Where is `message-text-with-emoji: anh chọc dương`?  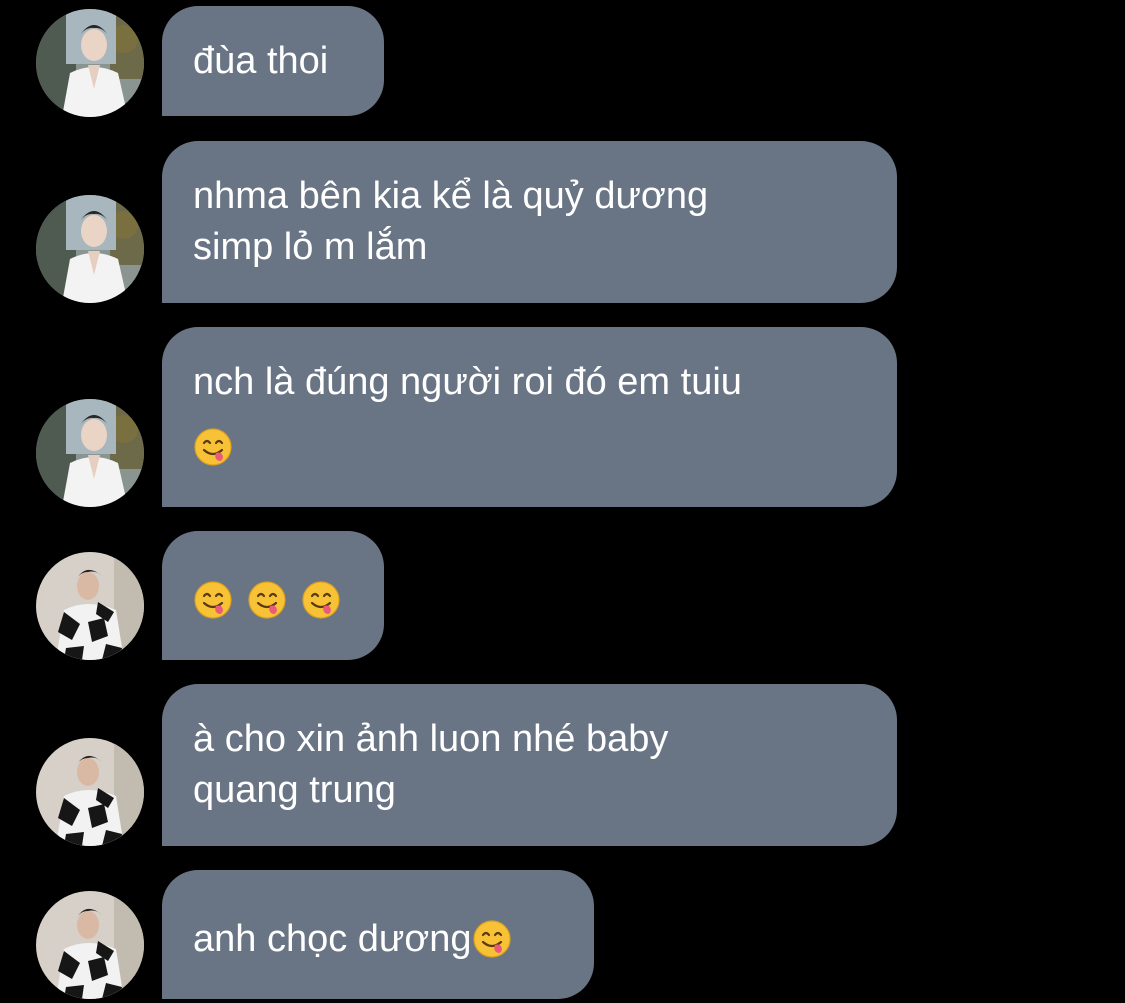 message-text-with-emoji: anh chọc dương is located at coordinates (378, 939).